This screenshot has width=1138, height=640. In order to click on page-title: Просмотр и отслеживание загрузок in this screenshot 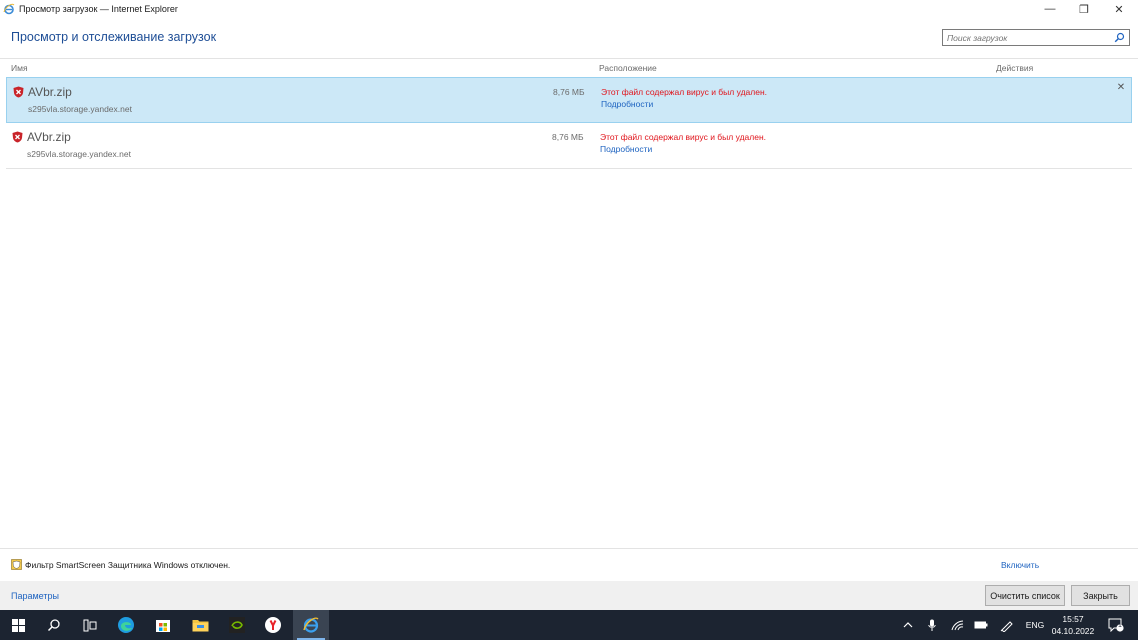, I will do `click(114, 37)`.